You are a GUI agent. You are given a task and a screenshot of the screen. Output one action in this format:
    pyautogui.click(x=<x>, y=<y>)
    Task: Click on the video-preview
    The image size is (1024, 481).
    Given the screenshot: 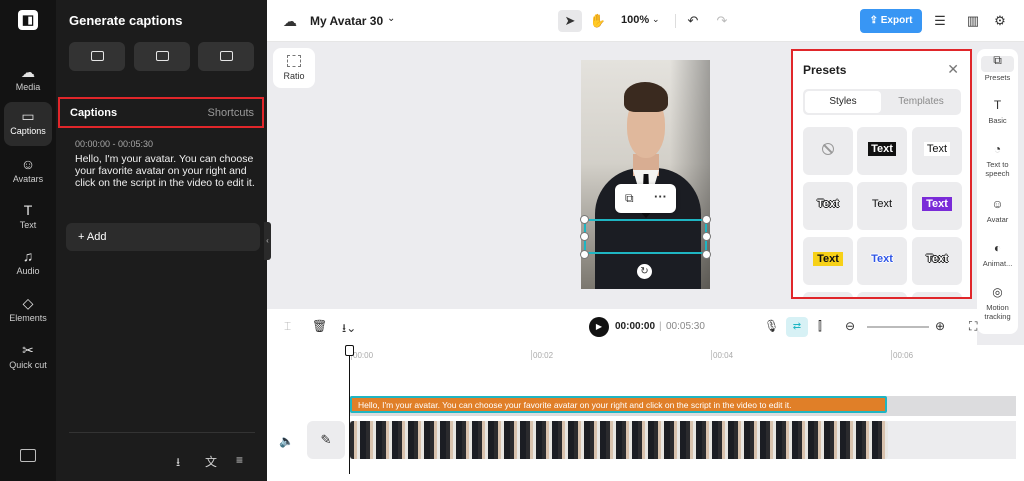 What is the action you would take?
    pyautogui.click(x=645, y=174)
    